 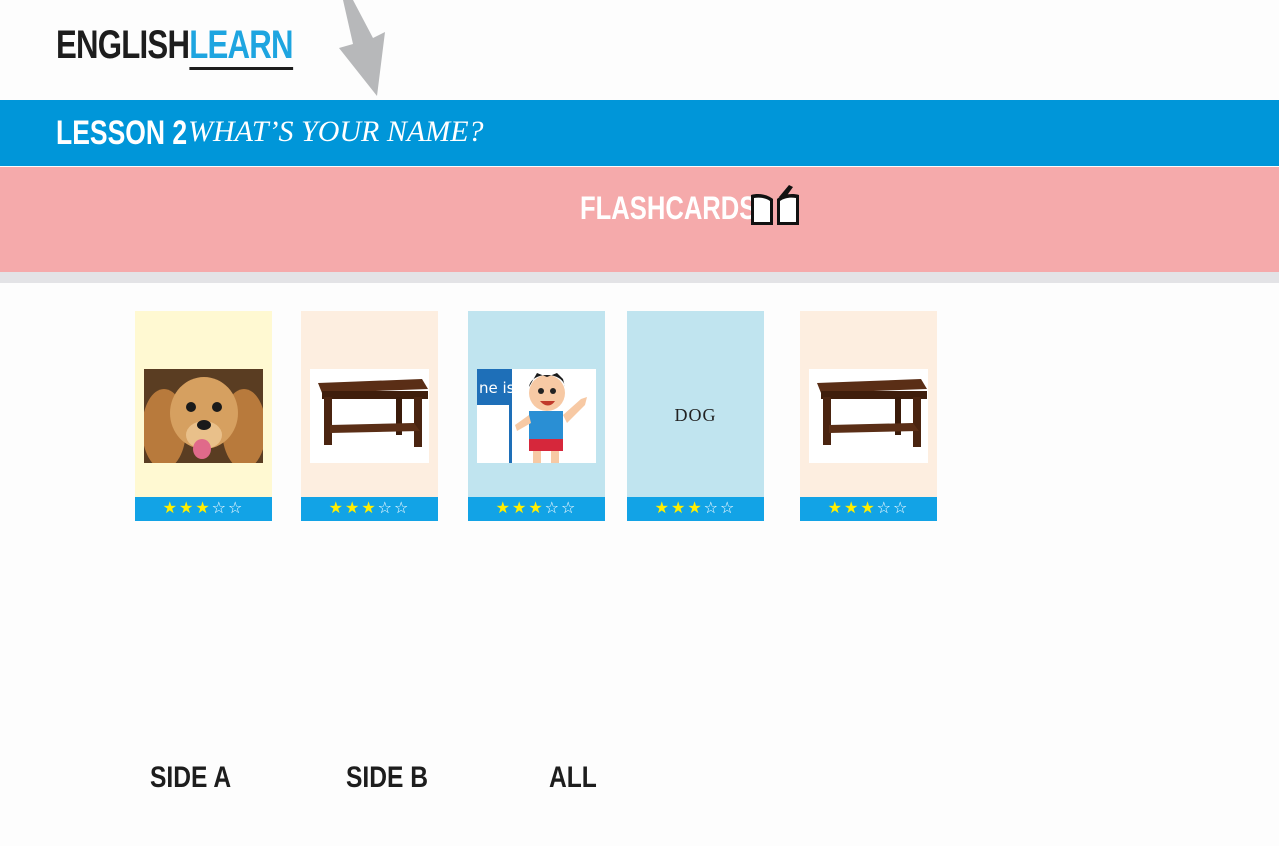 I want to click on logo-learn: LEARN, so click(x=241, y=46).